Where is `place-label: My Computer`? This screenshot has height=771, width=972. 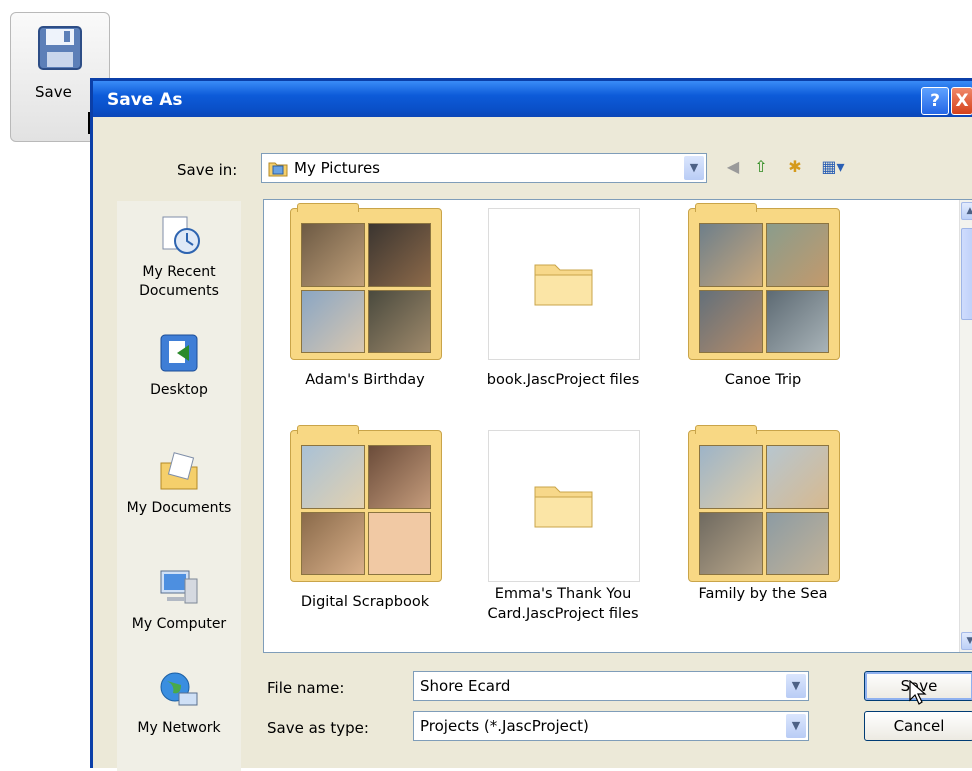 place-label: My Computer is located at coordinates (179, 624).